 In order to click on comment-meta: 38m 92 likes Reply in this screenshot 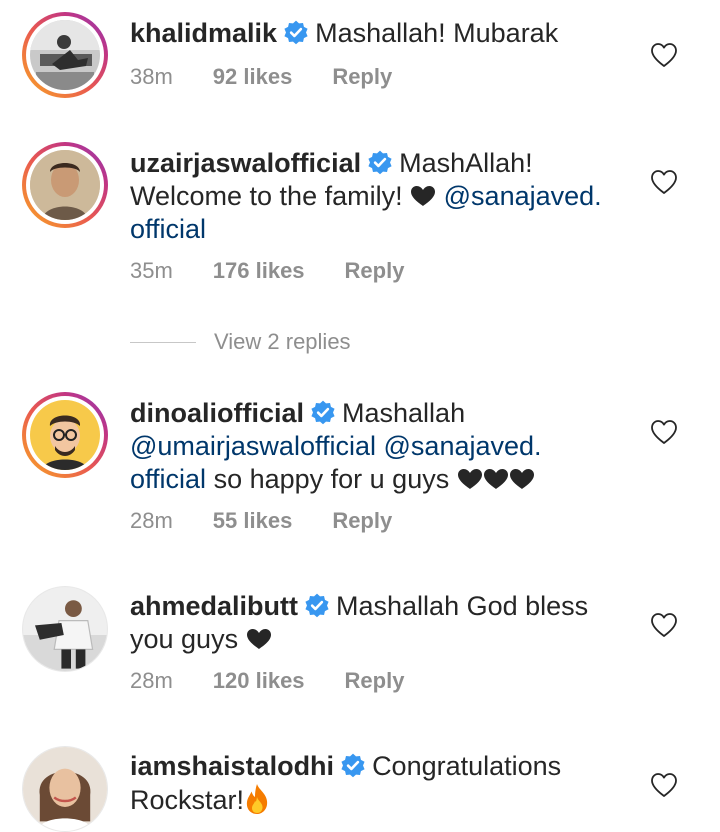, I will do `click(261, 77)`.